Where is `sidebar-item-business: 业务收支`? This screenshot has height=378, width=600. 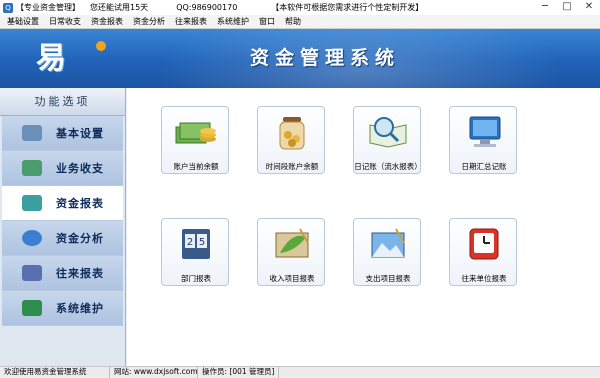
sidebar-item-business: 业务收支 is located at coordinates (62, 168).